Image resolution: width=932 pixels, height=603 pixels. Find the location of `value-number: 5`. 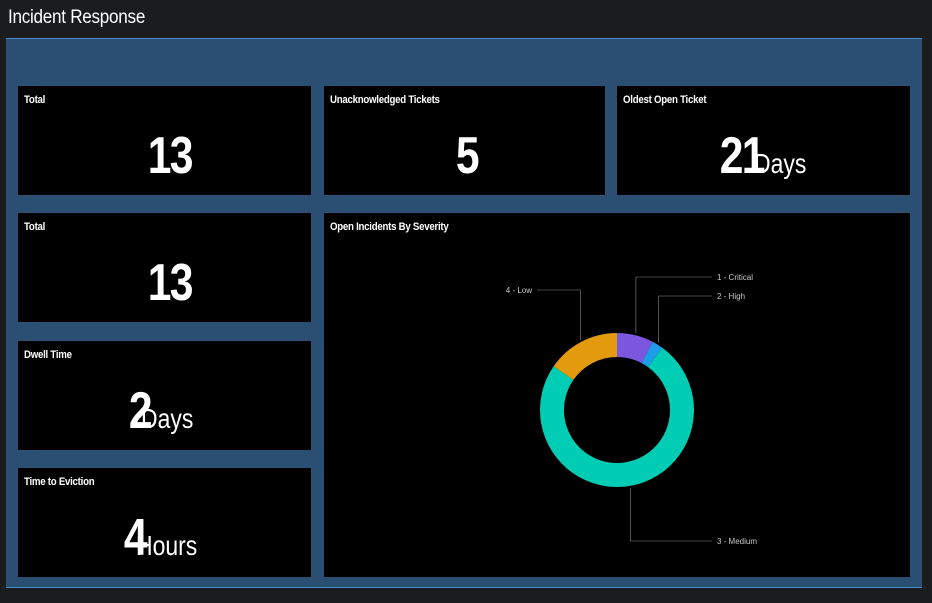

value-number: 5 is located at coordinates (467, 156).